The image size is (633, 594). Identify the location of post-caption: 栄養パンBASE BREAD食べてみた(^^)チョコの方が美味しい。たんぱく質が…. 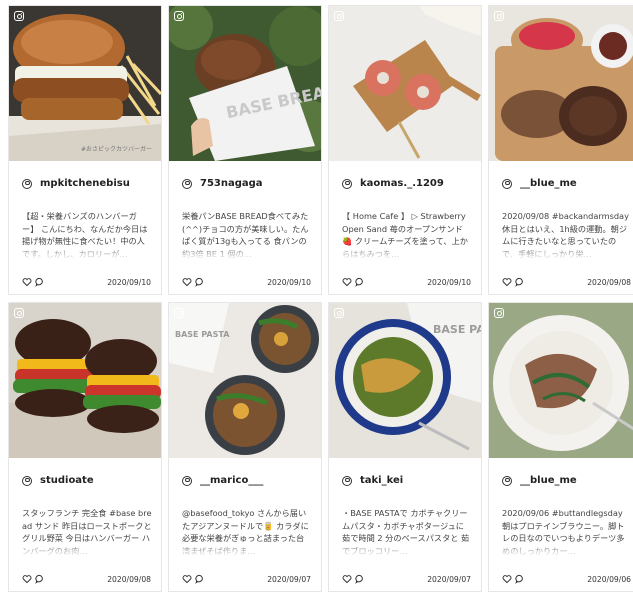
(247, 235).